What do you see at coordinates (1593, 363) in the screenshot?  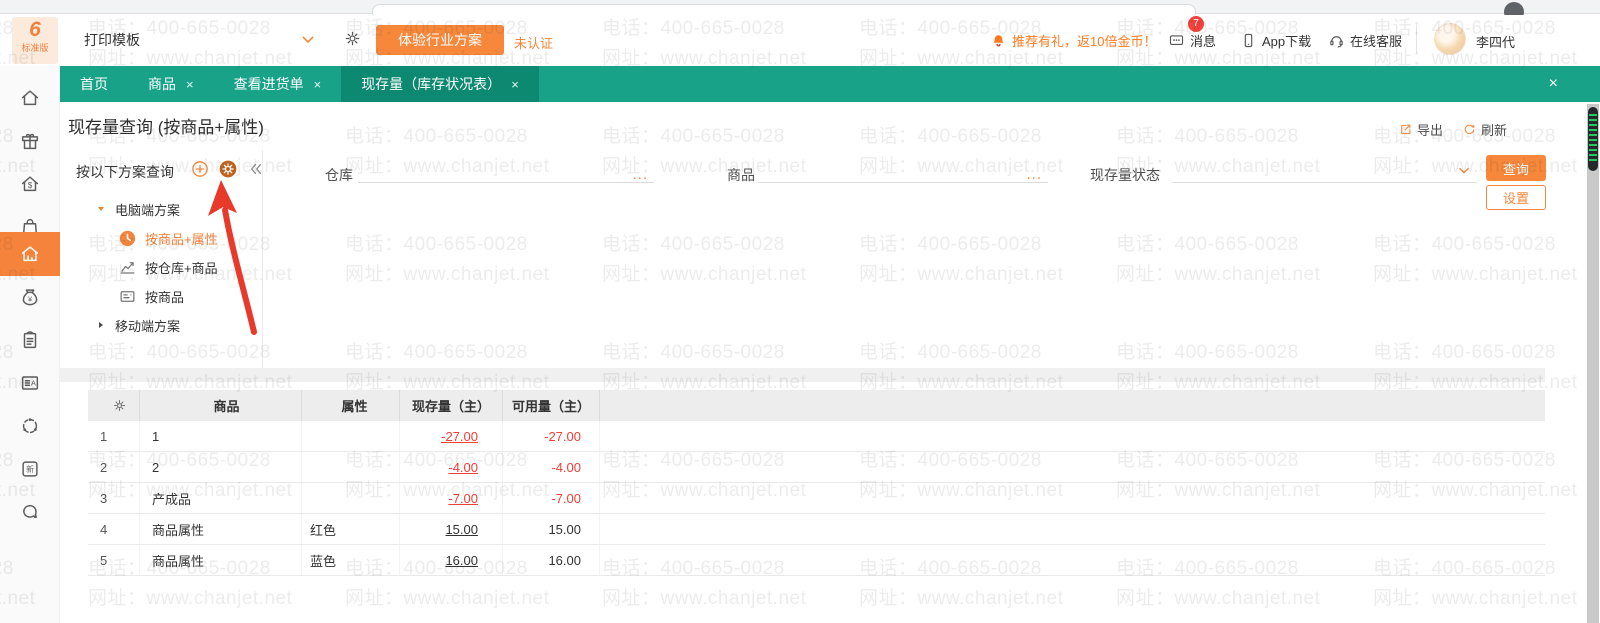 I see `scrollbar` at bounding box center [1593, 363].